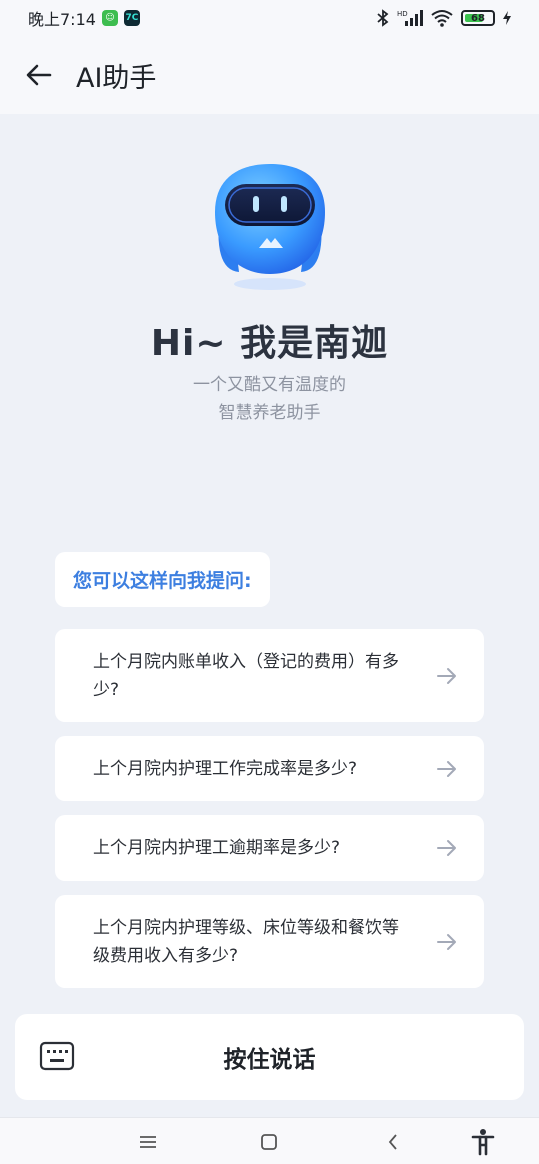  I want to click on chevron-left-icon, so click(392, 1142).